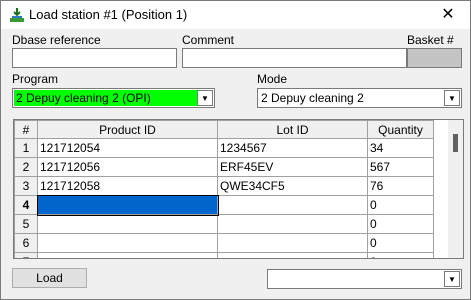 The image size is (471, 300). I want to click on row-number: 2, so click(26, 167).